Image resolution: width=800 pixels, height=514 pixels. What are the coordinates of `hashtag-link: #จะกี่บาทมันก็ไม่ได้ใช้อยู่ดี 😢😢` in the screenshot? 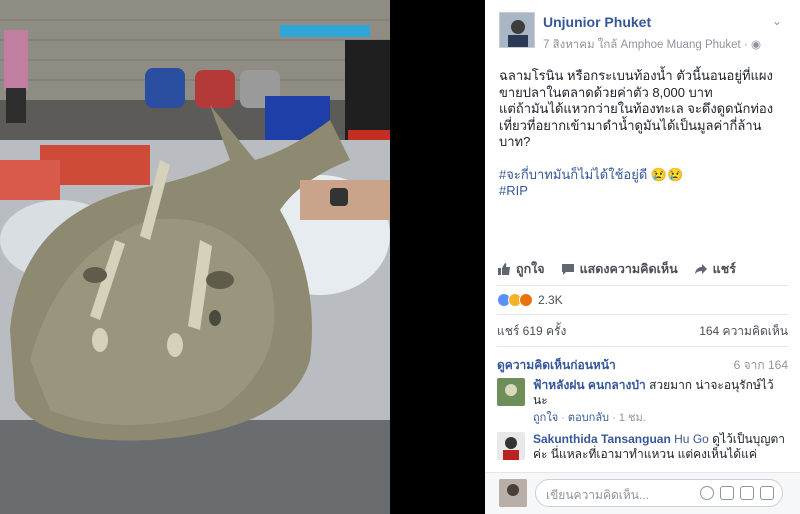 It's located at (643, 175).